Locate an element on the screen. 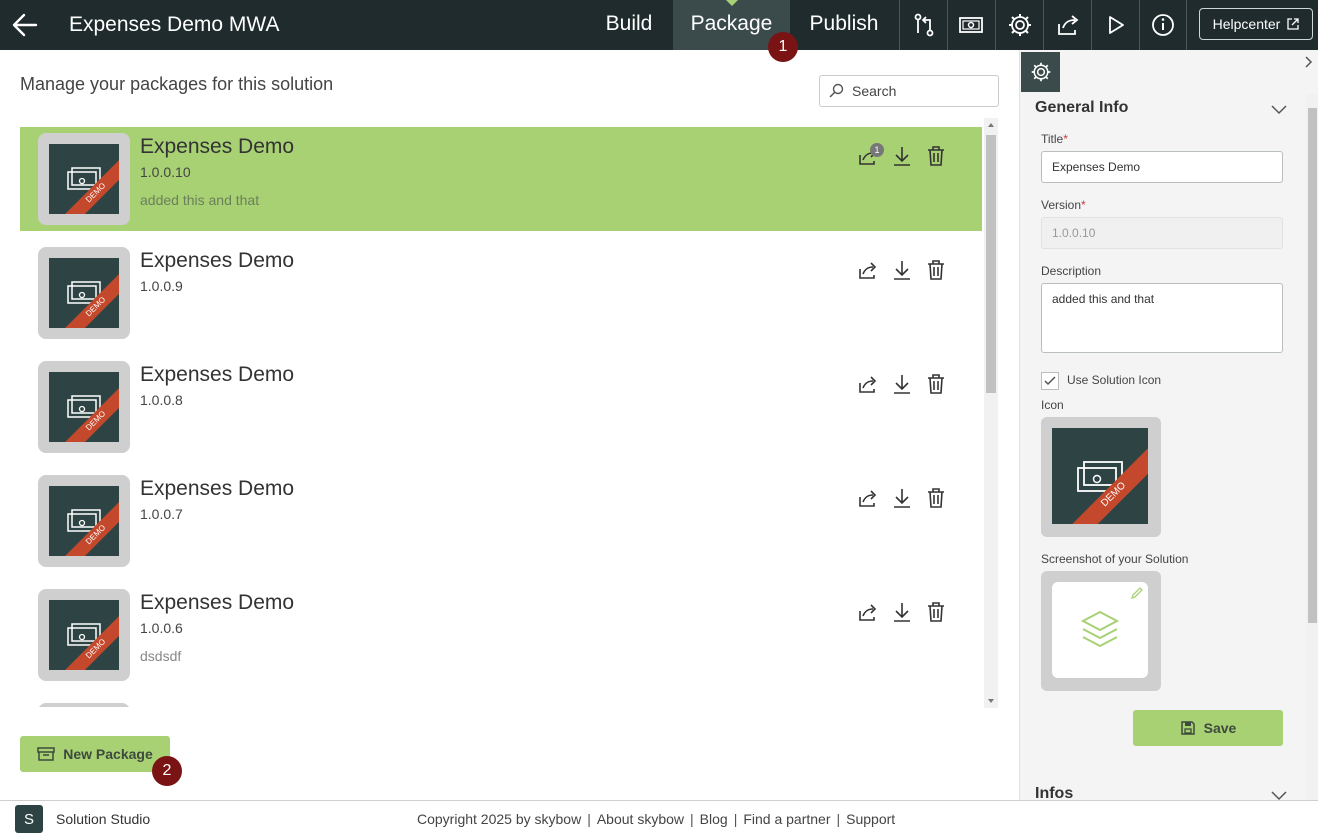 The image size is (1318, 835). package-description: dsdsdf is located at coordinates (161, 656).